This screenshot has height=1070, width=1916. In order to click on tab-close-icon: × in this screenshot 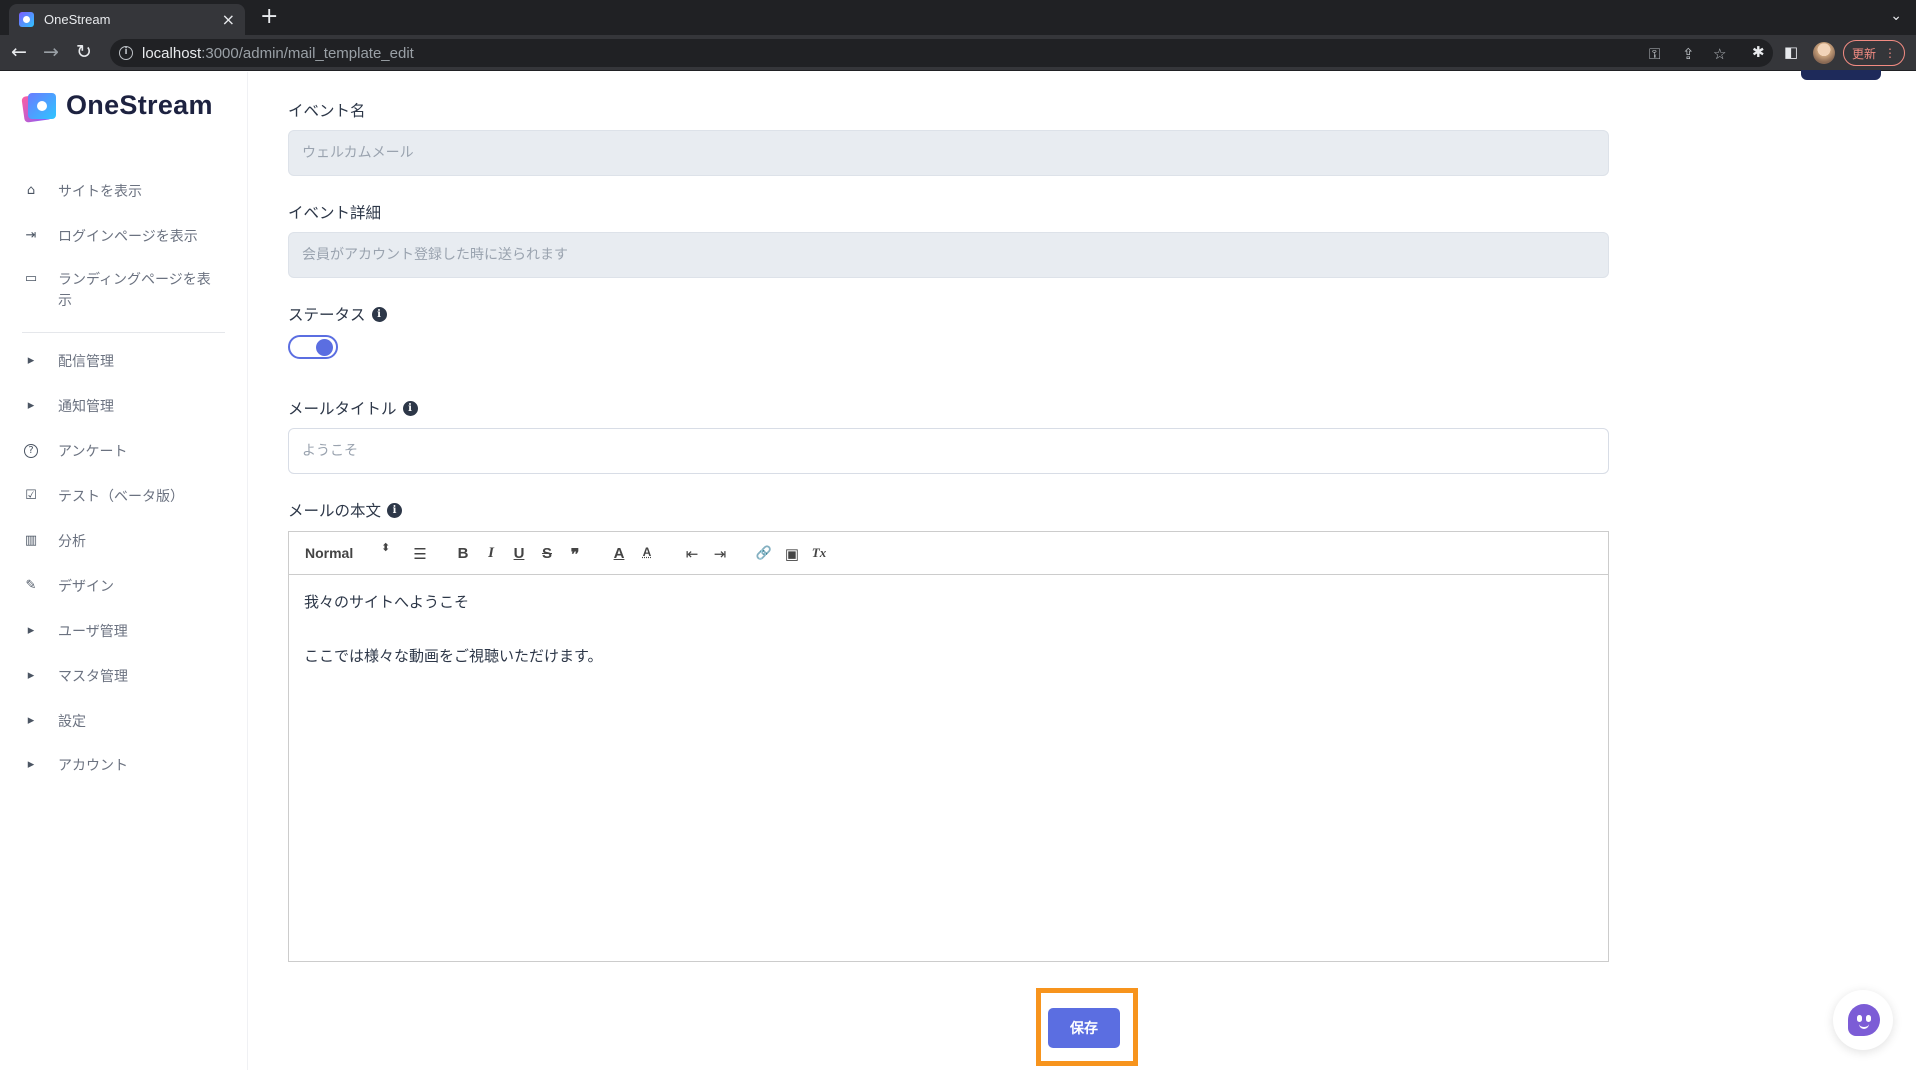, I will do `click(228, 19)`.